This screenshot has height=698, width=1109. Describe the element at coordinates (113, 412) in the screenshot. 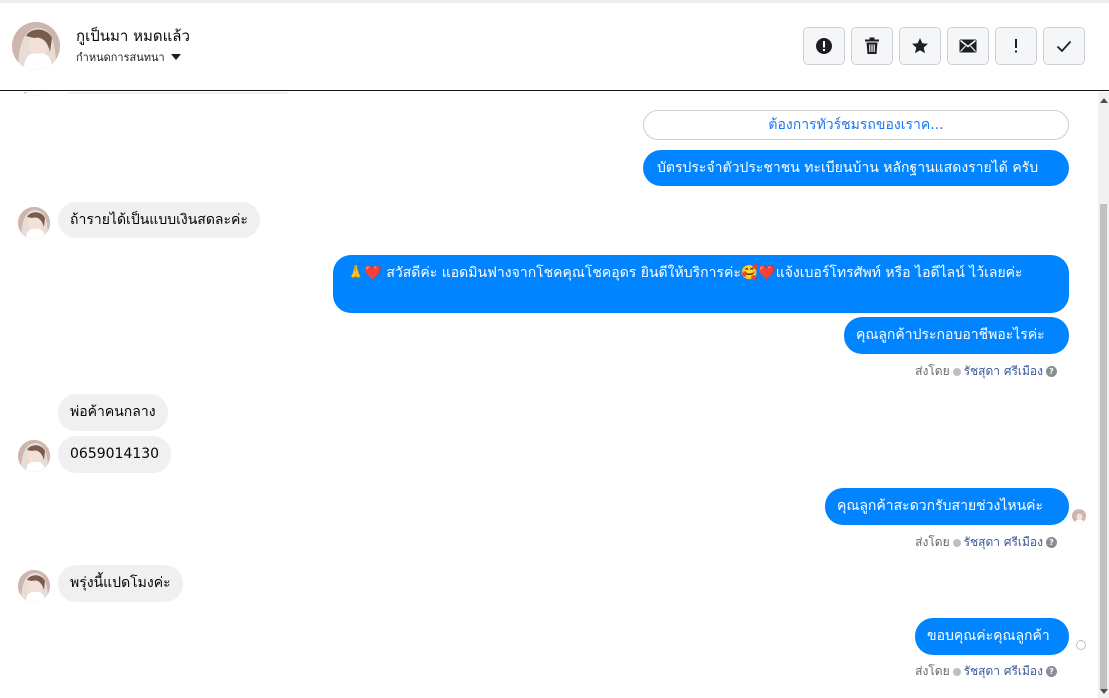

I see `message-in: พ่อค้าคนกลาง` at that location.